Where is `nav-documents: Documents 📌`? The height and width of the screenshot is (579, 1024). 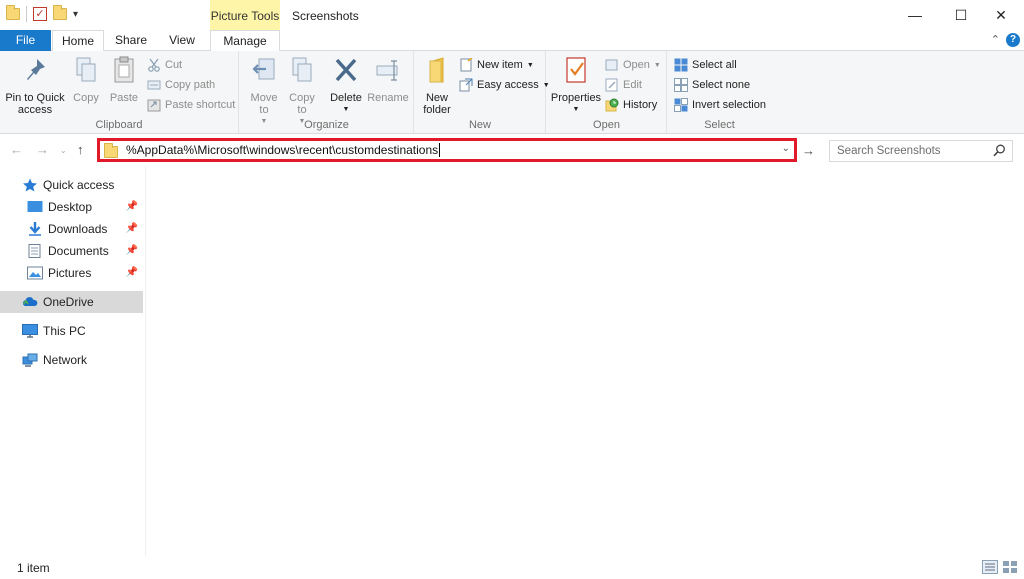 nav-documents: Documents 📌 is located at coordinates (71, 251).